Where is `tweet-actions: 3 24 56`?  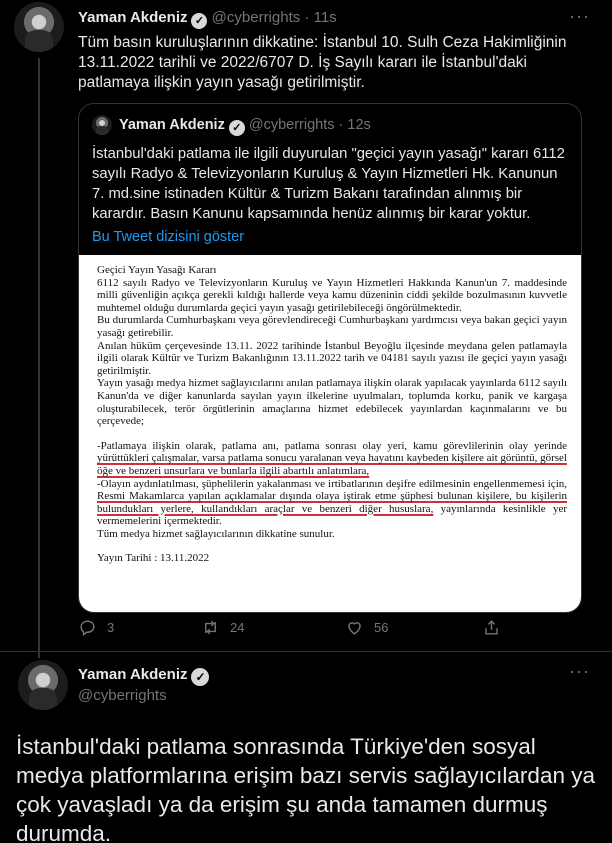 tweet-actions: 3 24 56 is located at coordinates (293, 630).